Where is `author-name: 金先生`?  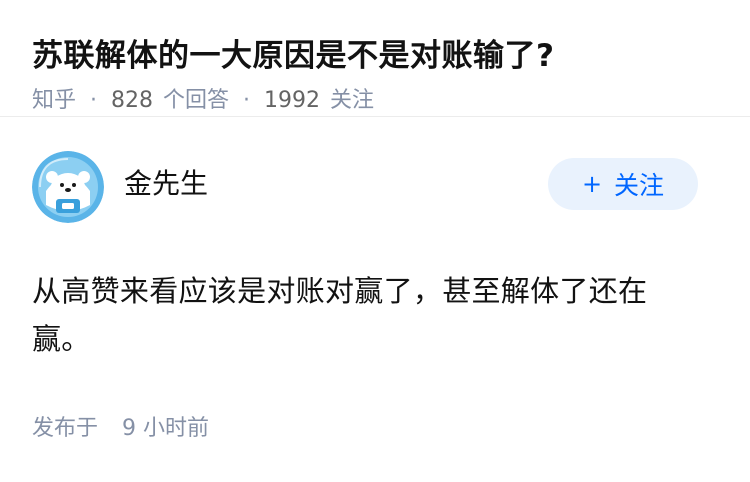
author-name: 金先生 is located at coordinates (166, 182).